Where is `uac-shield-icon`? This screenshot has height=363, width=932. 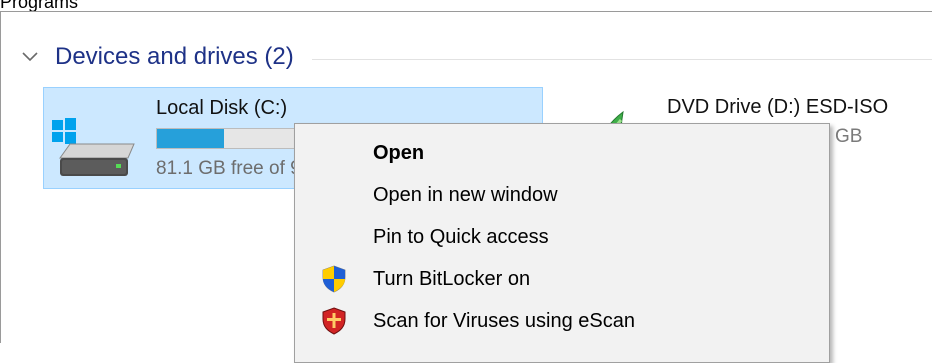 uac-shield-icon is located at coordinates (334, 279).